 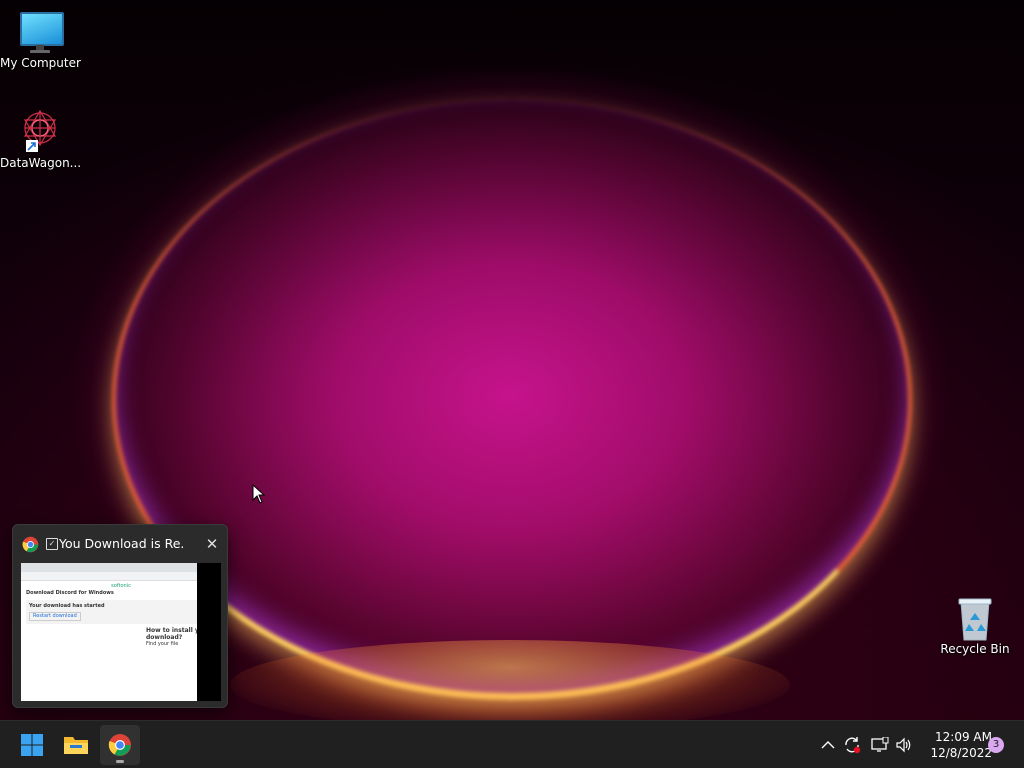 What do you see at coordinates (904, 745) in the screenshot?
I see `volume-icon` at bounding box center [904, 745].